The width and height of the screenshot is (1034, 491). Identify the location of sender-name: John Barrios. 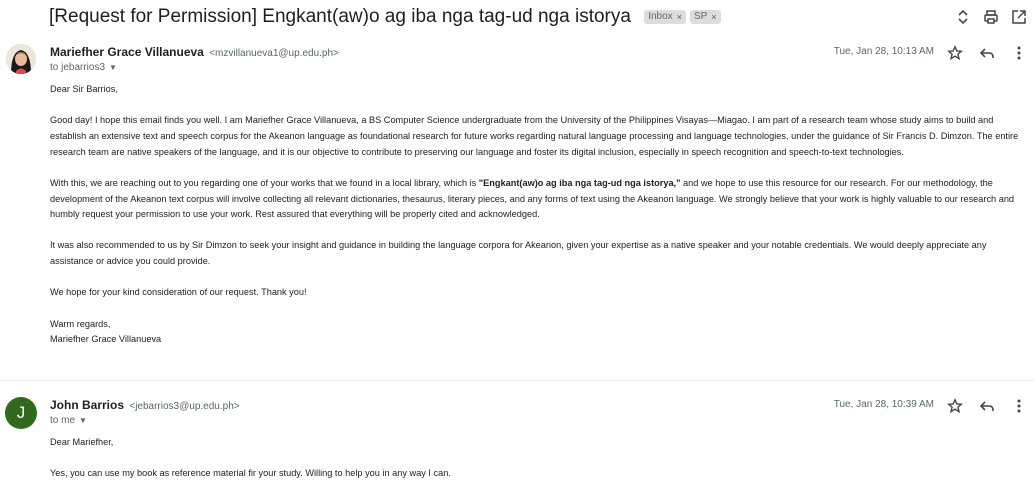
(87, 405).